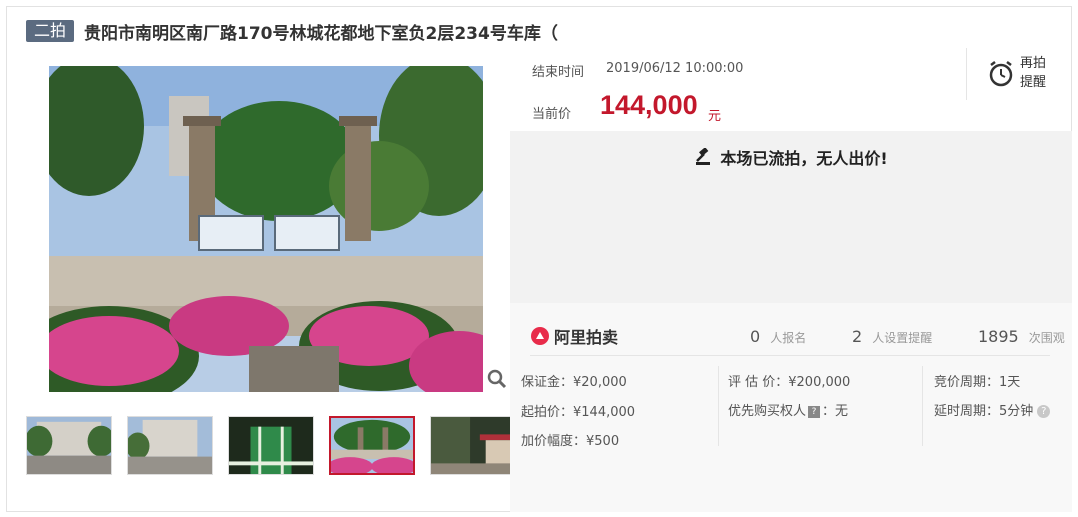  What do you see at coordinates (1044, 411) in the screenshot?
I see `help-icon: ?` at bounding box center [1044, 411].